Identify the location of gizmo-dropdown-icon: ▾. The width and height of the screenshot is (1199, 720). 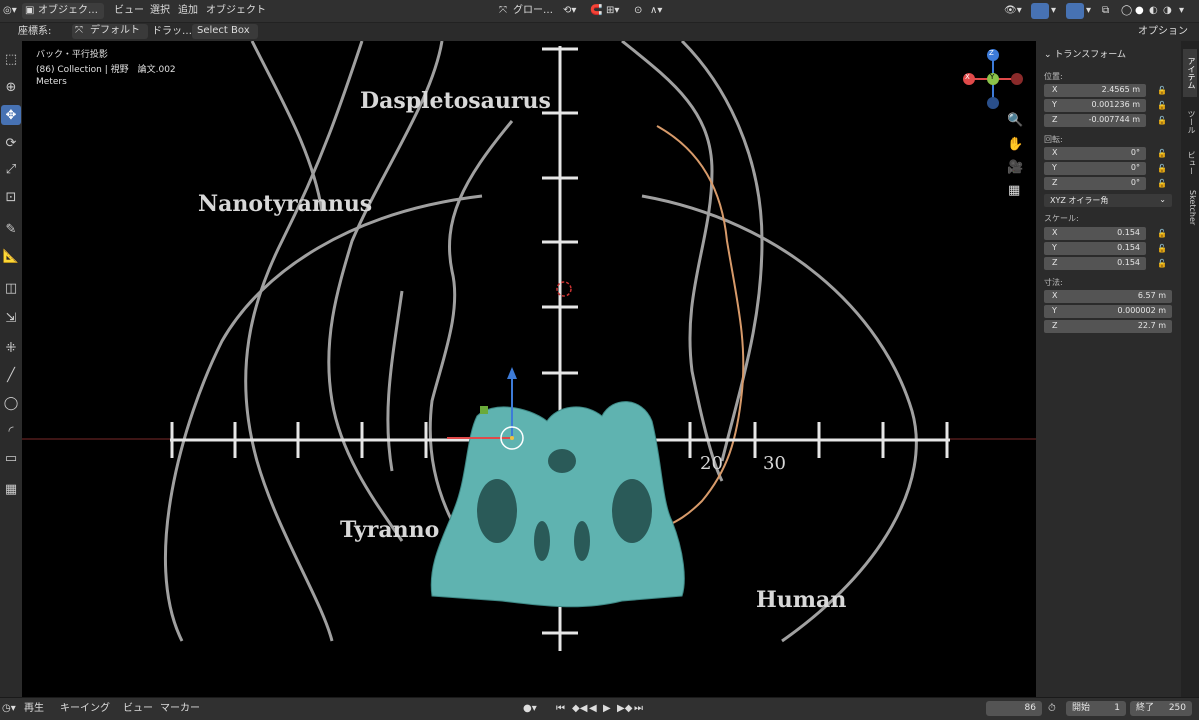
(1053, 11).